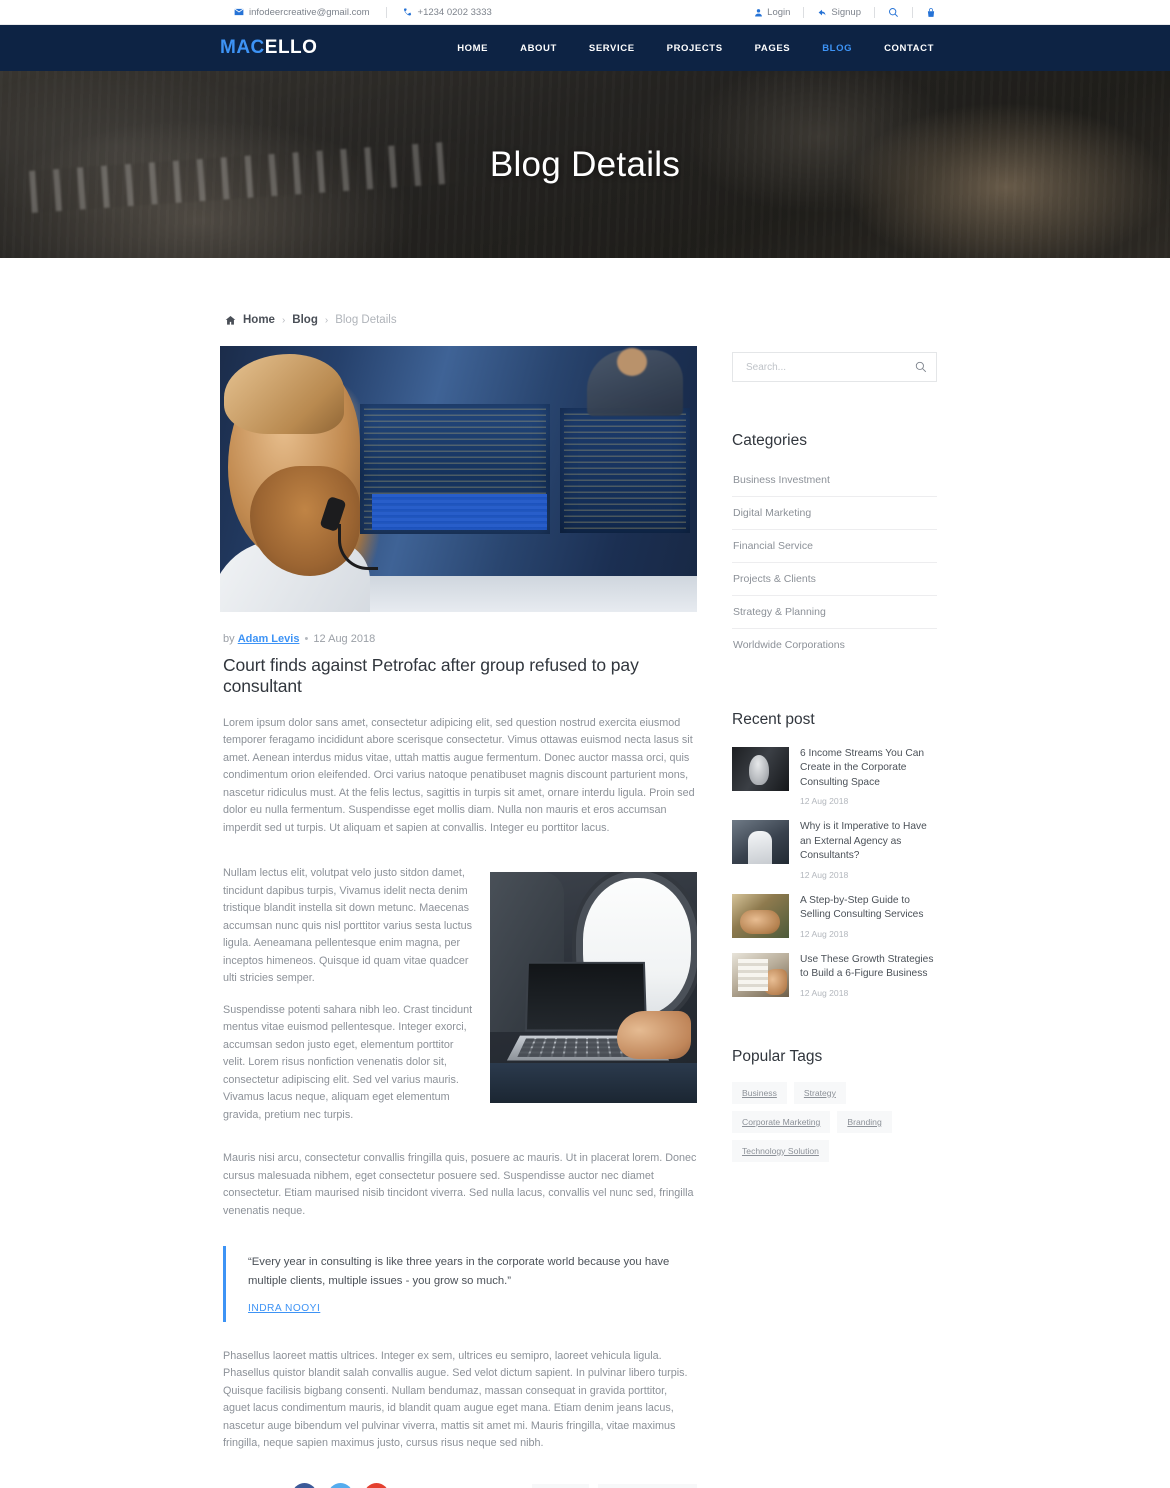 The image size is (1170, 1488). I want to click on logo-first: MAC, so click(242, 47).